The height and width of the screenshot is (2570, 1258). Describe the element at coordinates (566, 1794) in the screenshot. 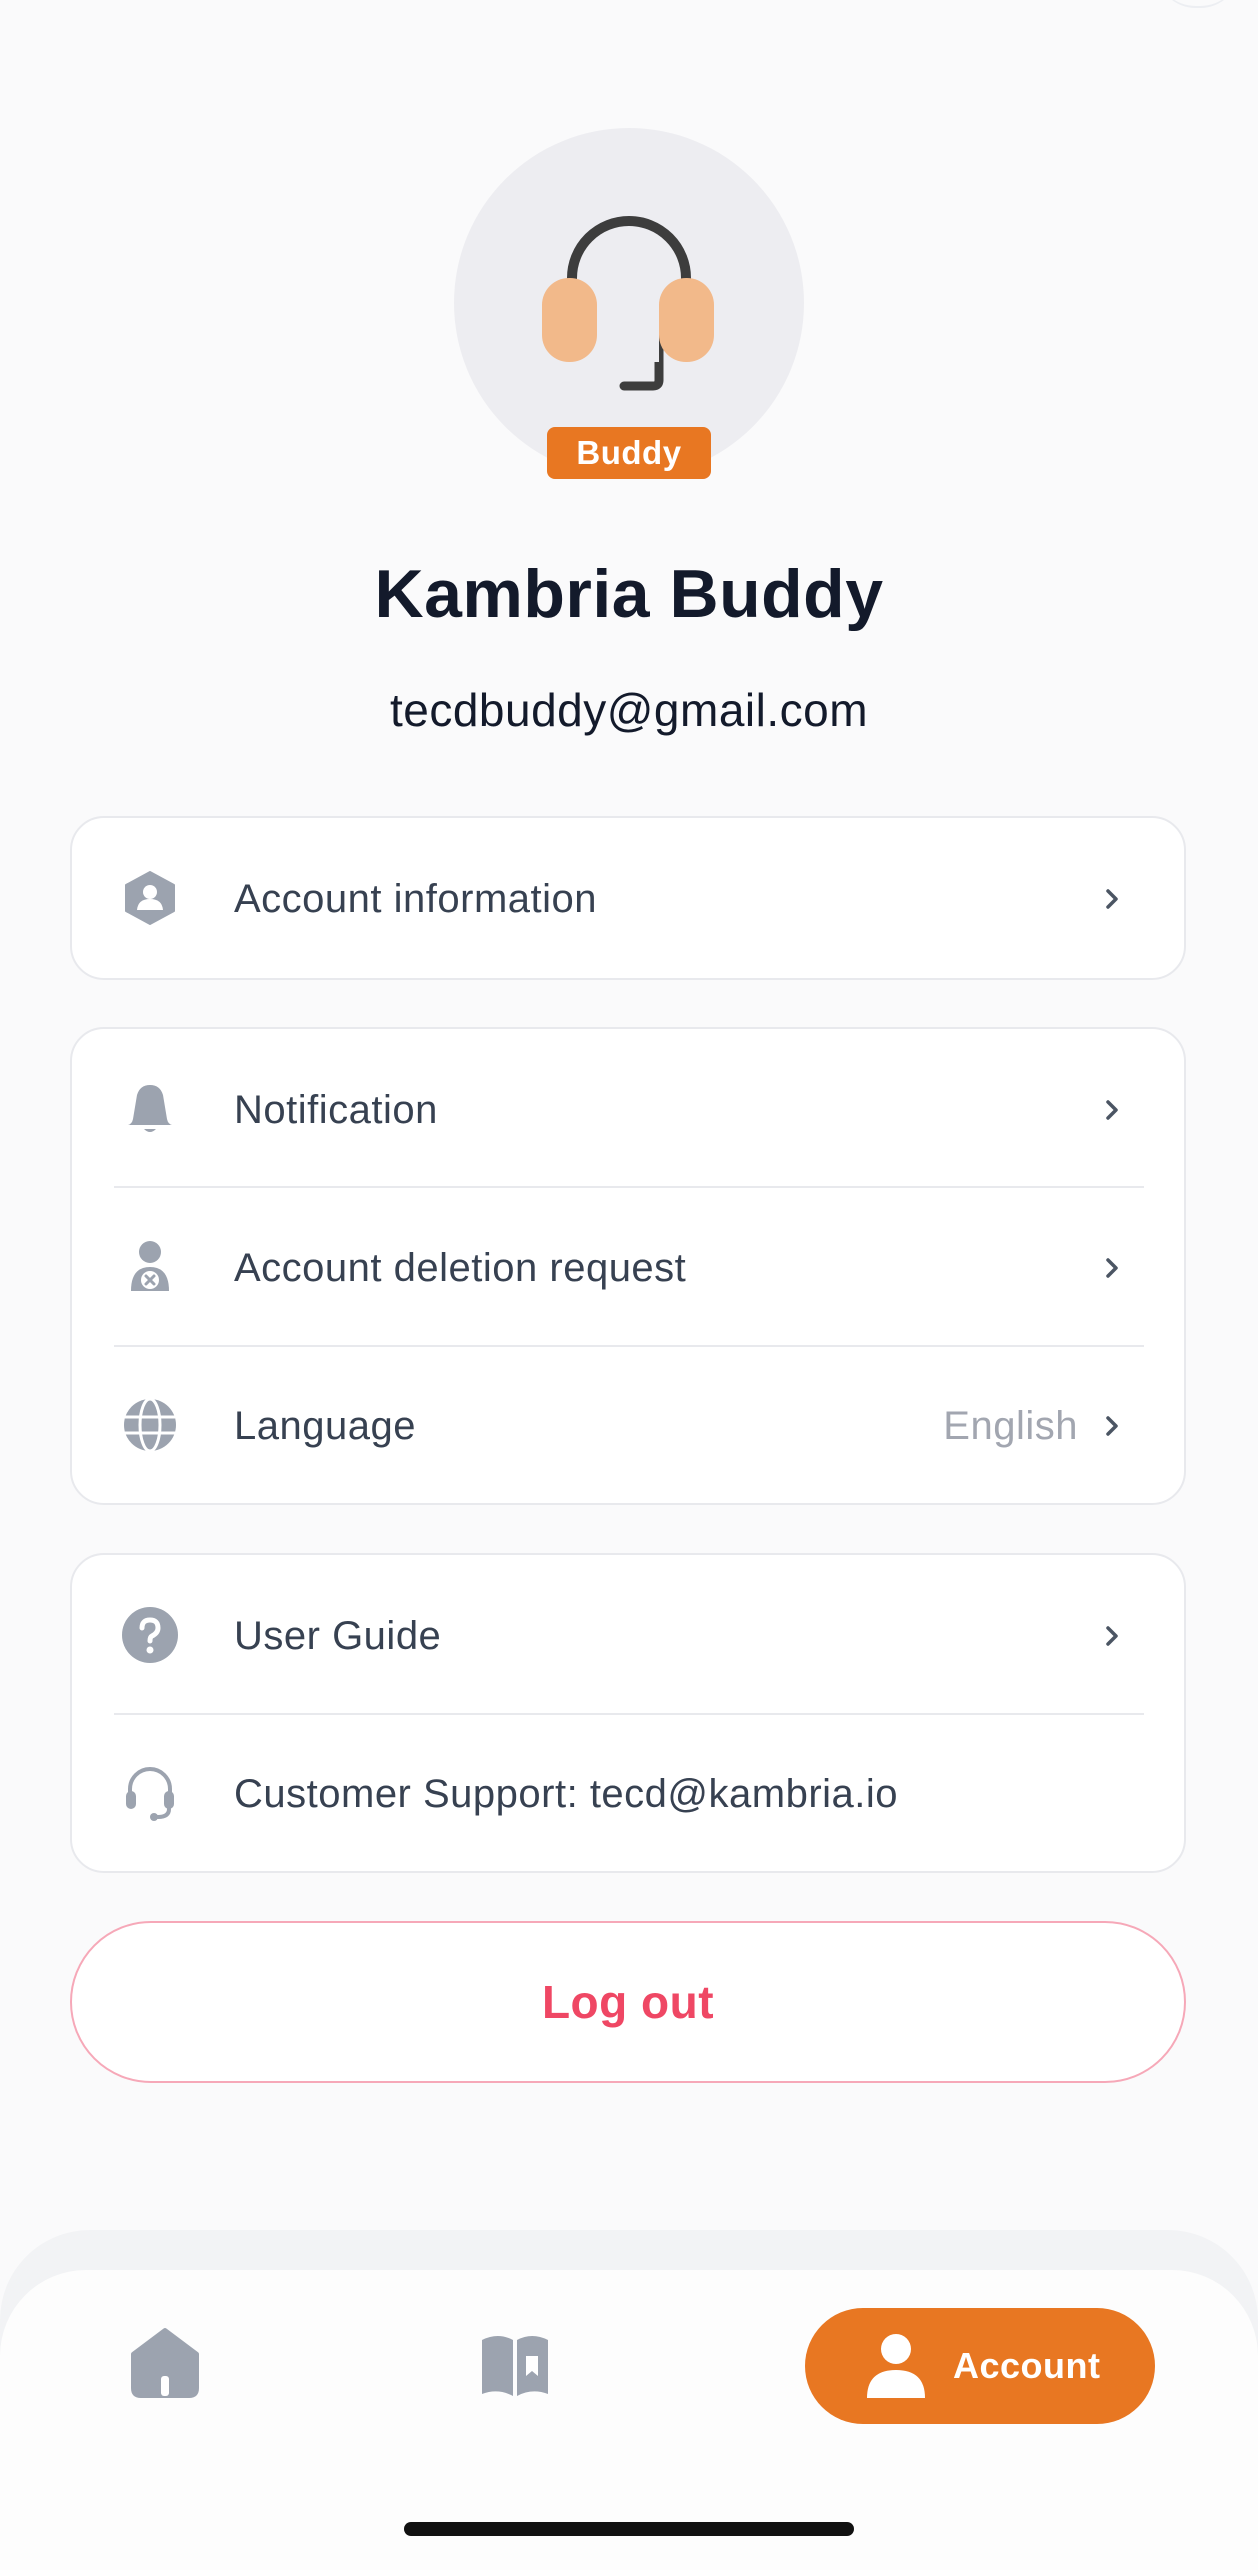

I see `customer-support-label: Customer Support: tecd@kambria.io` at that location.